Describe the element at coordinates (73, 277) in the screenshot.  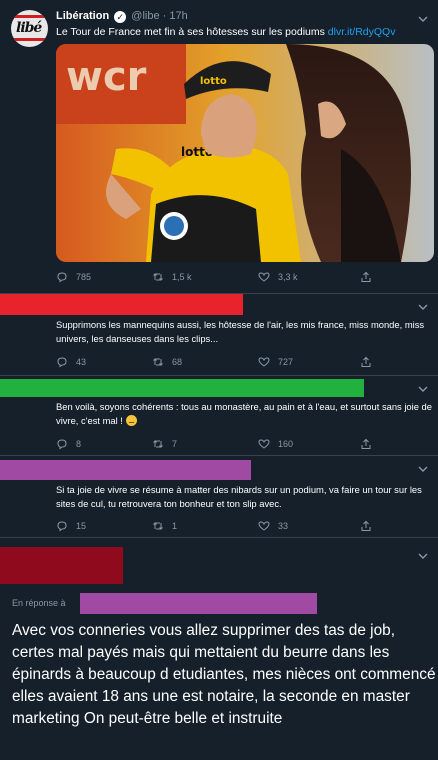
I see `reply-button: 785` at that location.